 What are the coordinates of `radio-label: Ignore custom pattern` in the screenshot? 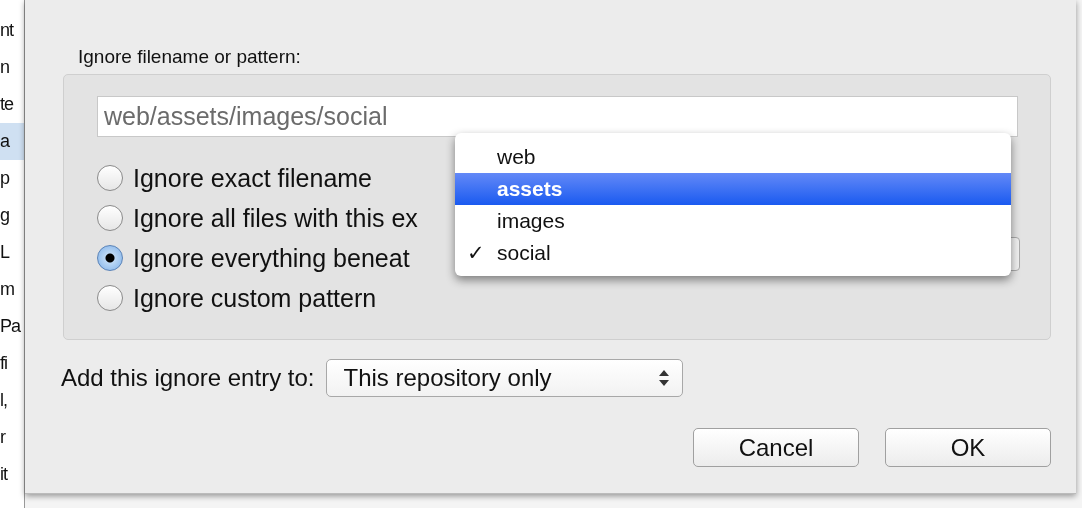 It's located at (255, 298).